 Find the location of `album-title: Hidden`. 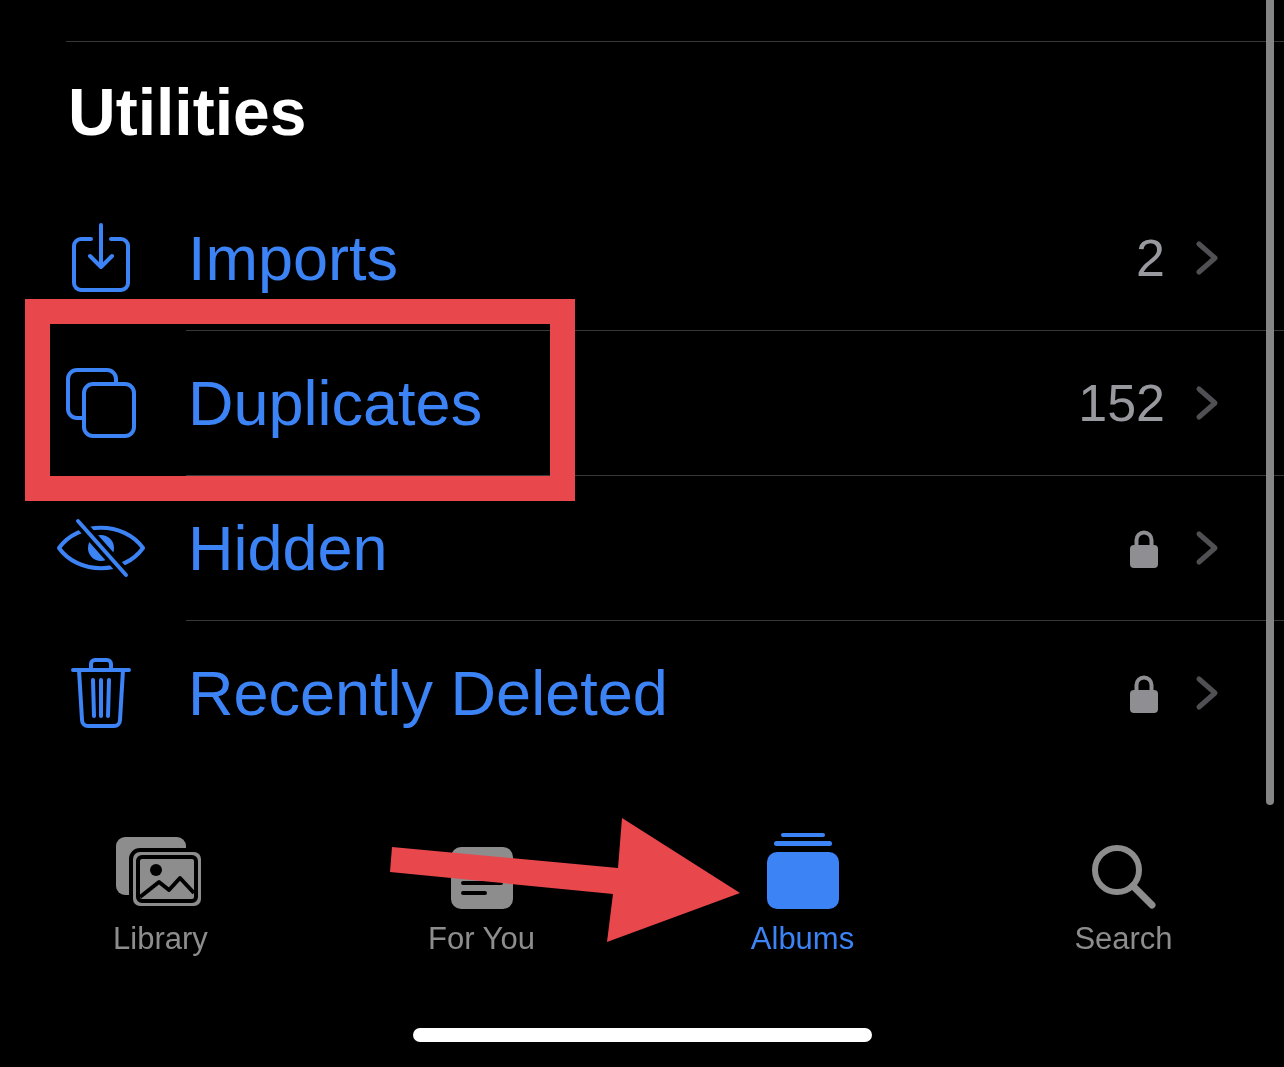

album-title: Hidden is located at coordinates (287, 548).